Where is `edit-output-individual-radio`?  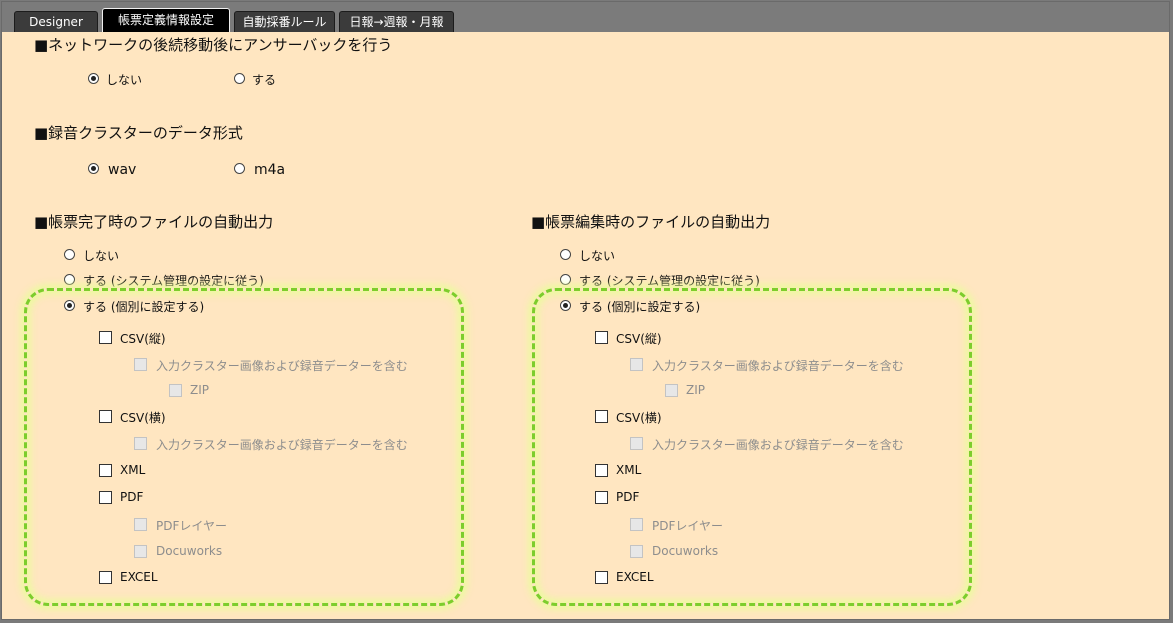
edit-output-individual-radio is located at coordinates (565, 305).